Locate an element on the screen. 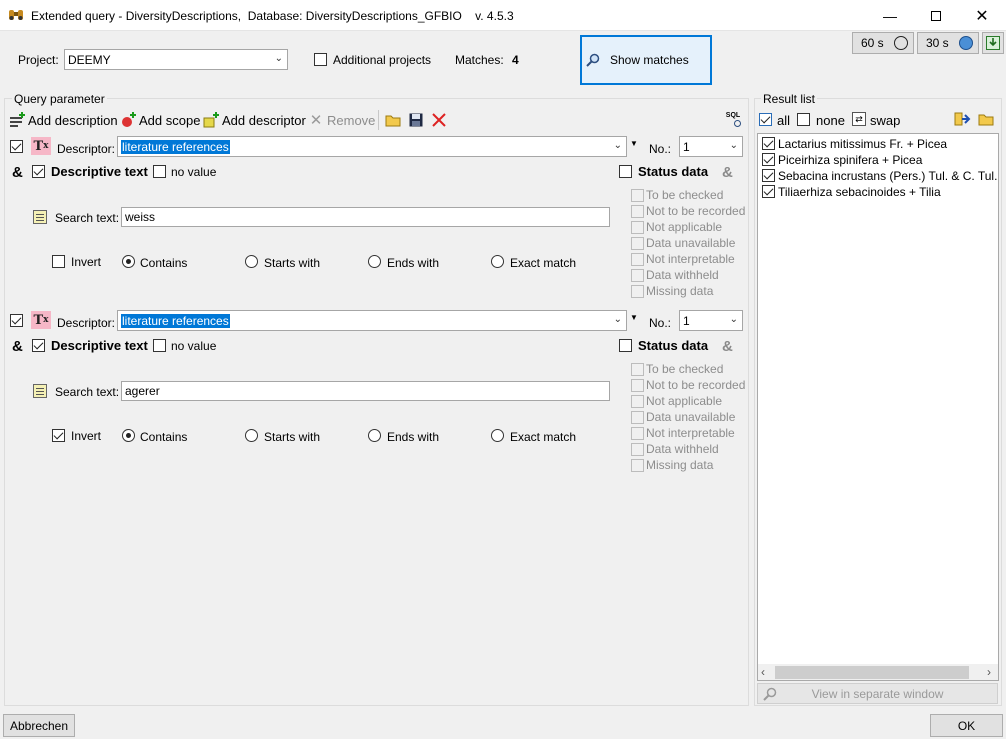 This screenshot has width=1006, height=739. descriptor-1-select: literature references ⌄ is located at coordinates (372, 146).